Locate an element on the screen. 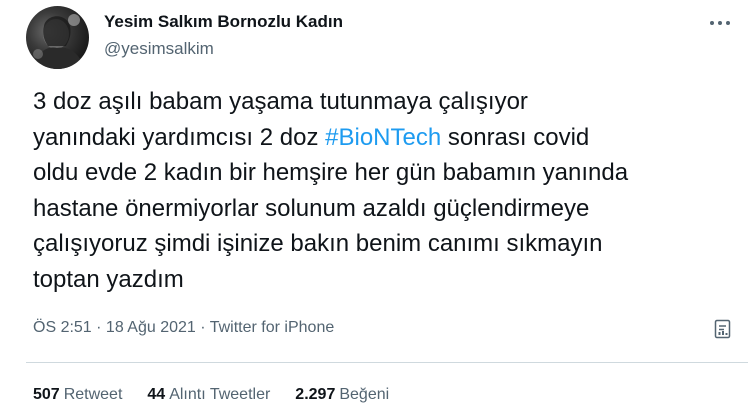 Image resolution: width=748 pixels, height=419 pixels. tweet-stats: 507 Retweet 44 Alıntı Tweetler 2.297 Beğeni is located at coordinates (223, 395).